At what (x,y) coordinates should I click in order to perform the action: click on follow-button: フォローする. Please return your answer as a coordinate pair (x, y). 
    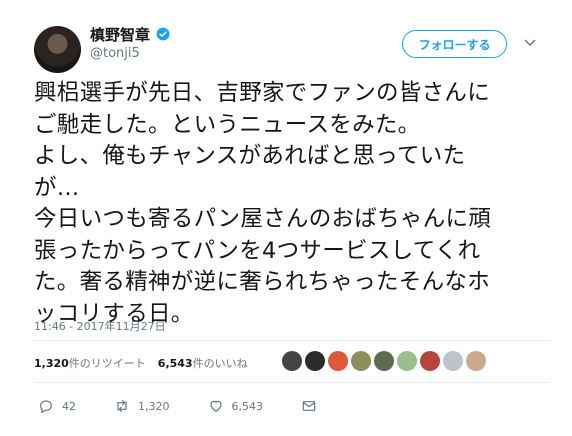
    Looking at the image, I should click on (454, 44).